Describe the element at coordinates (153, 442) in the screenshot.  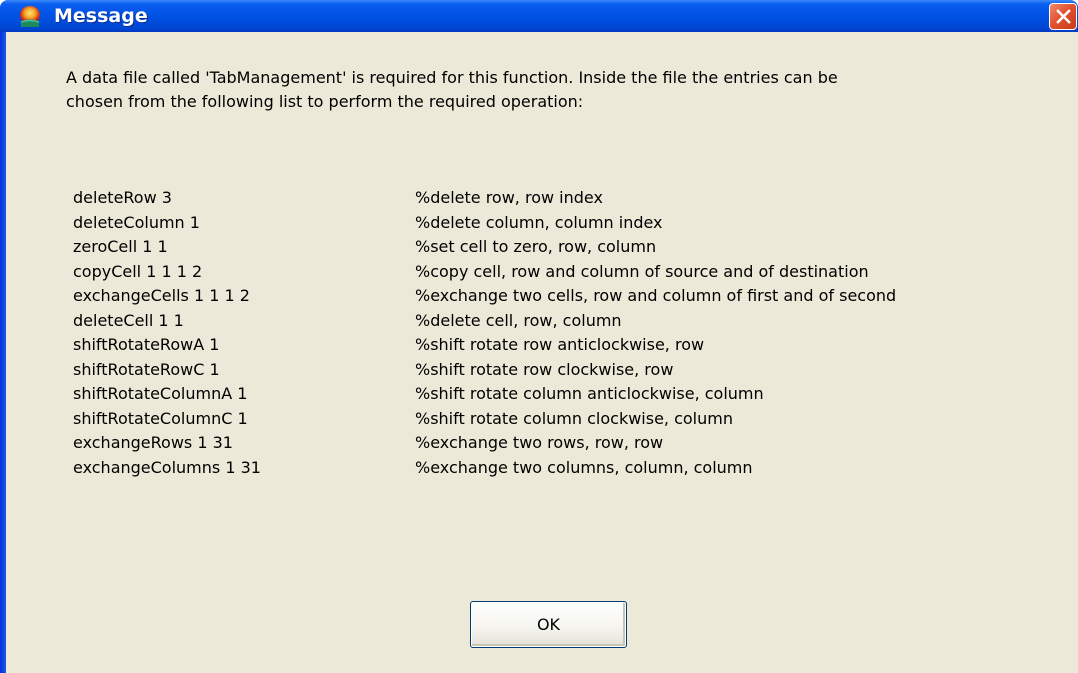
I see `command-name: exchangeRows 1 31` at that location.